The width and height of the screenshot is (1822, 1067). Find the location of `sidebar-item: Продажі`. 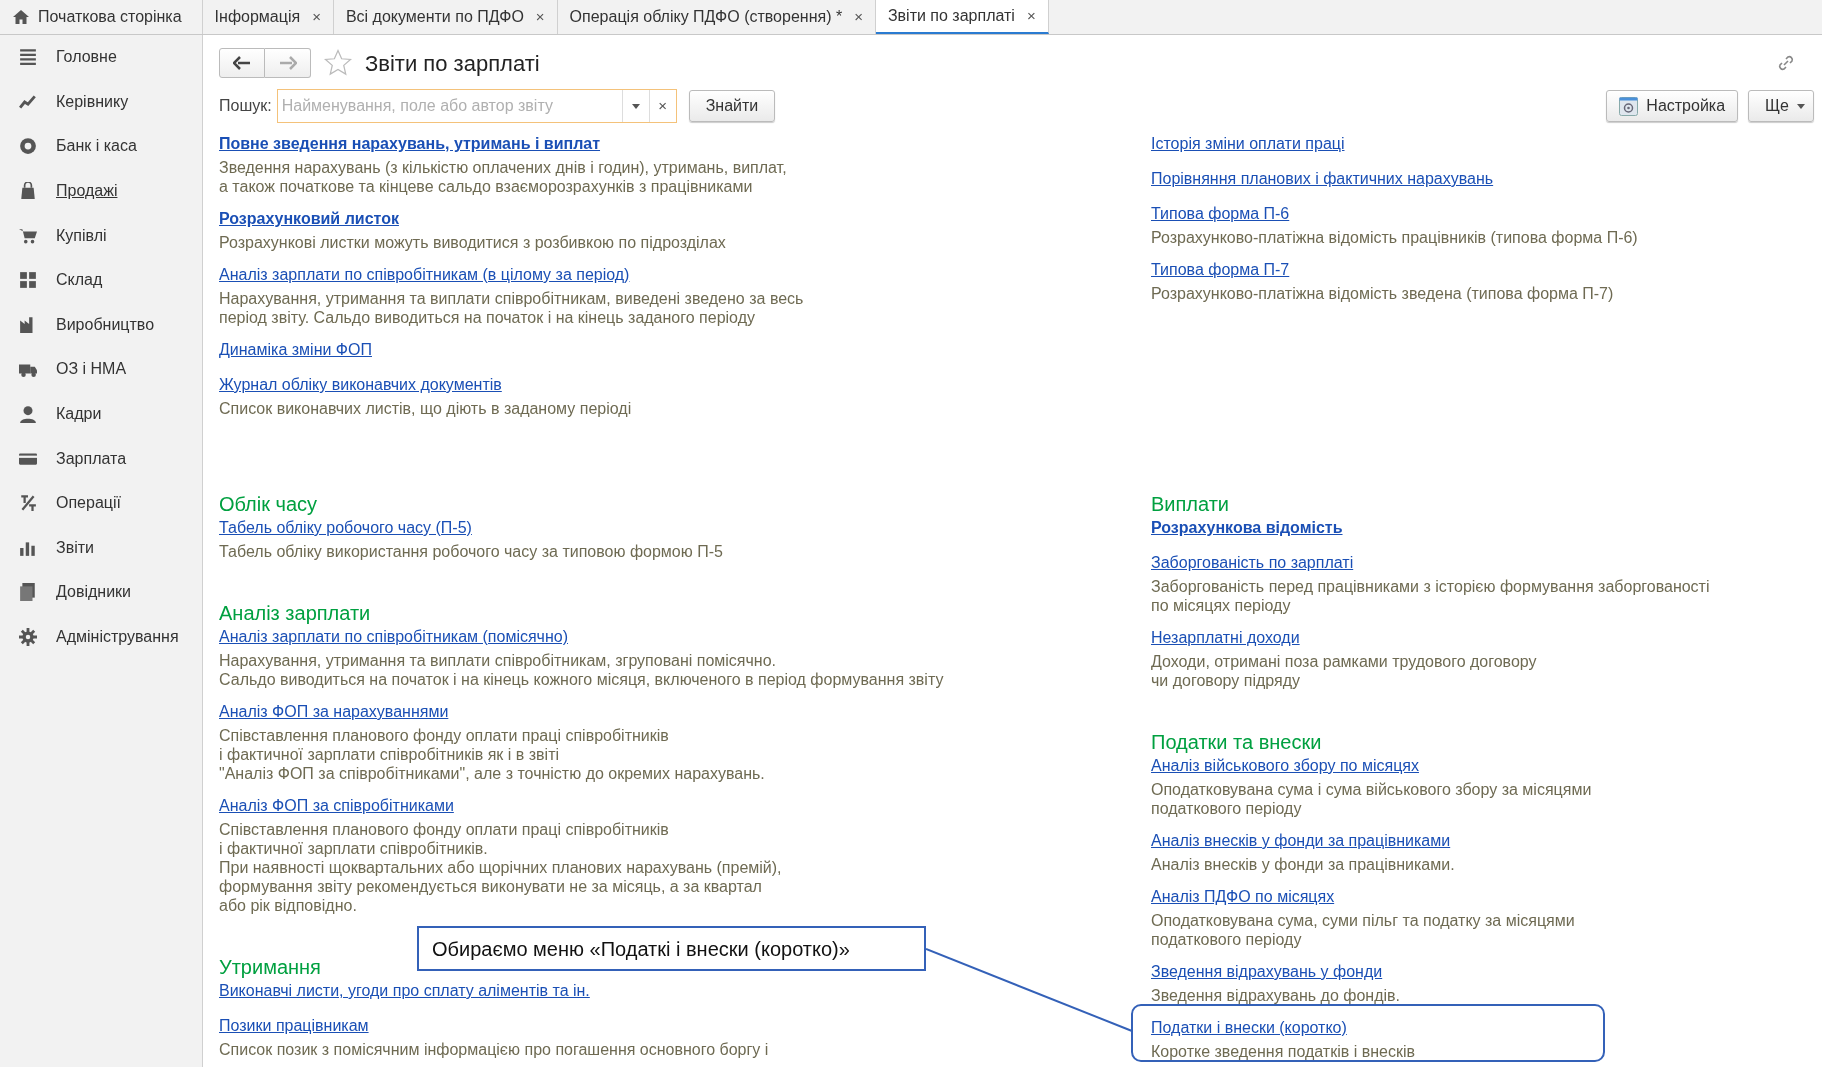

sidebar-item: Продажі is located at coordinates (101, 191).